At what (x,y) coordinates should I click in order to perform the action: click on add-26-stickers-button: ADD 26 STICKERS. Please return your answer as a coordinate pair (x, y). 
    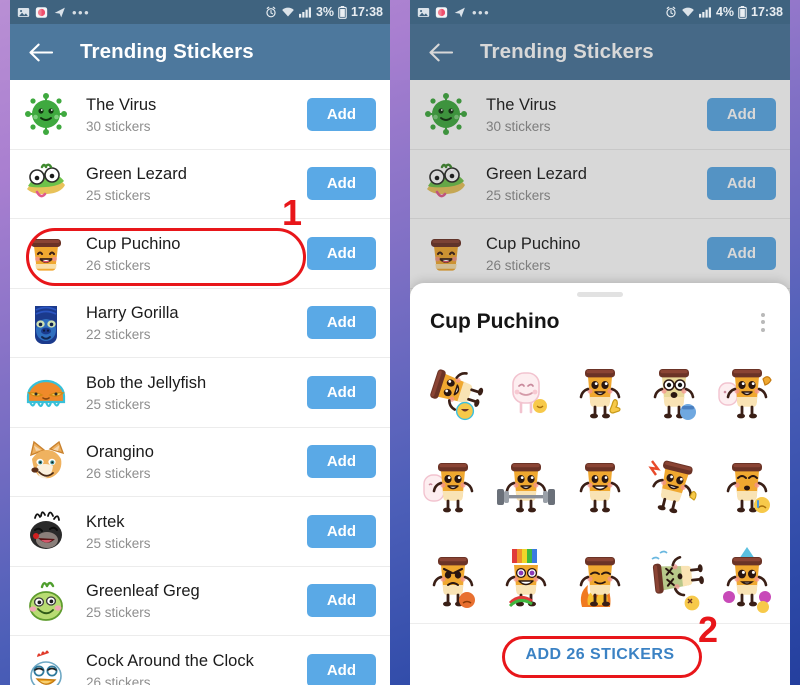
    Looking at the image, I should click on (600, 655).